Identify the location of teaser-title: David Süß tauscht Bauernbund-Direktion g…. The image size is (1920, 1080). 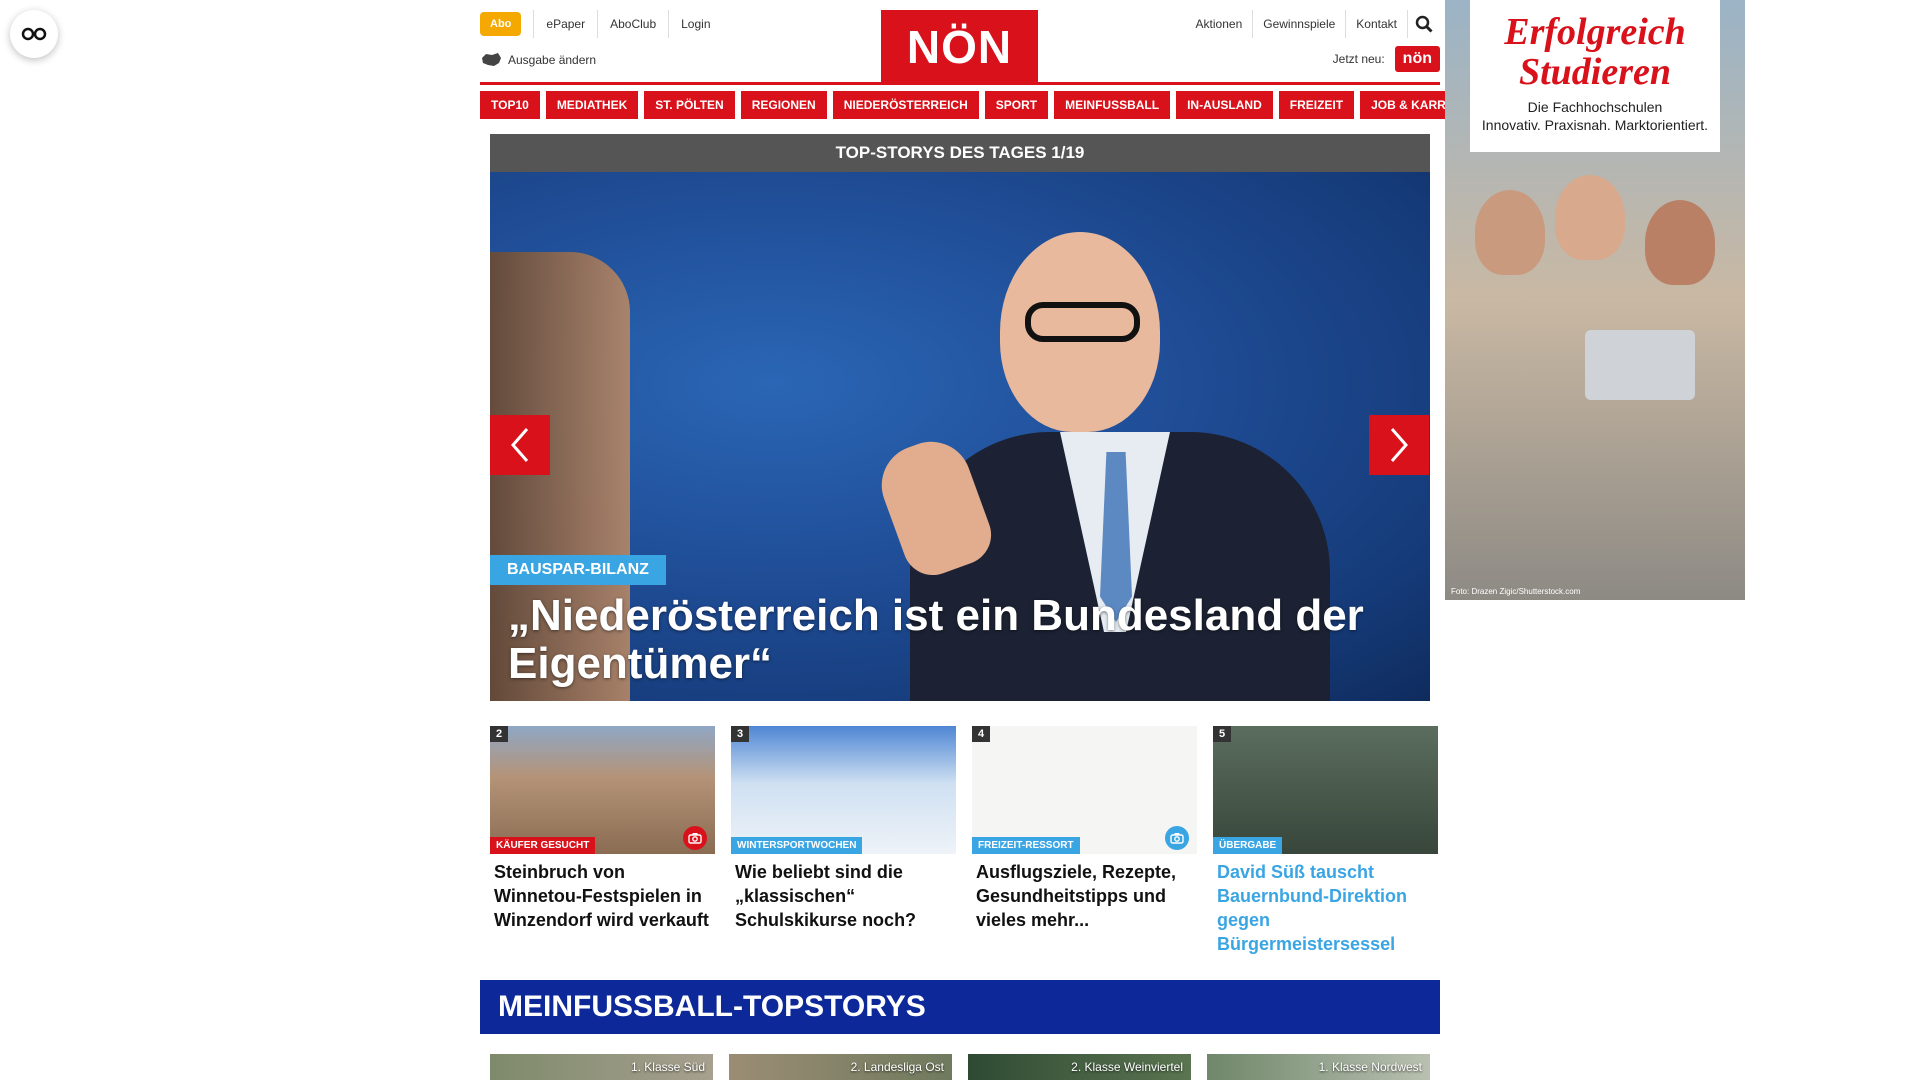
(1325, 908).